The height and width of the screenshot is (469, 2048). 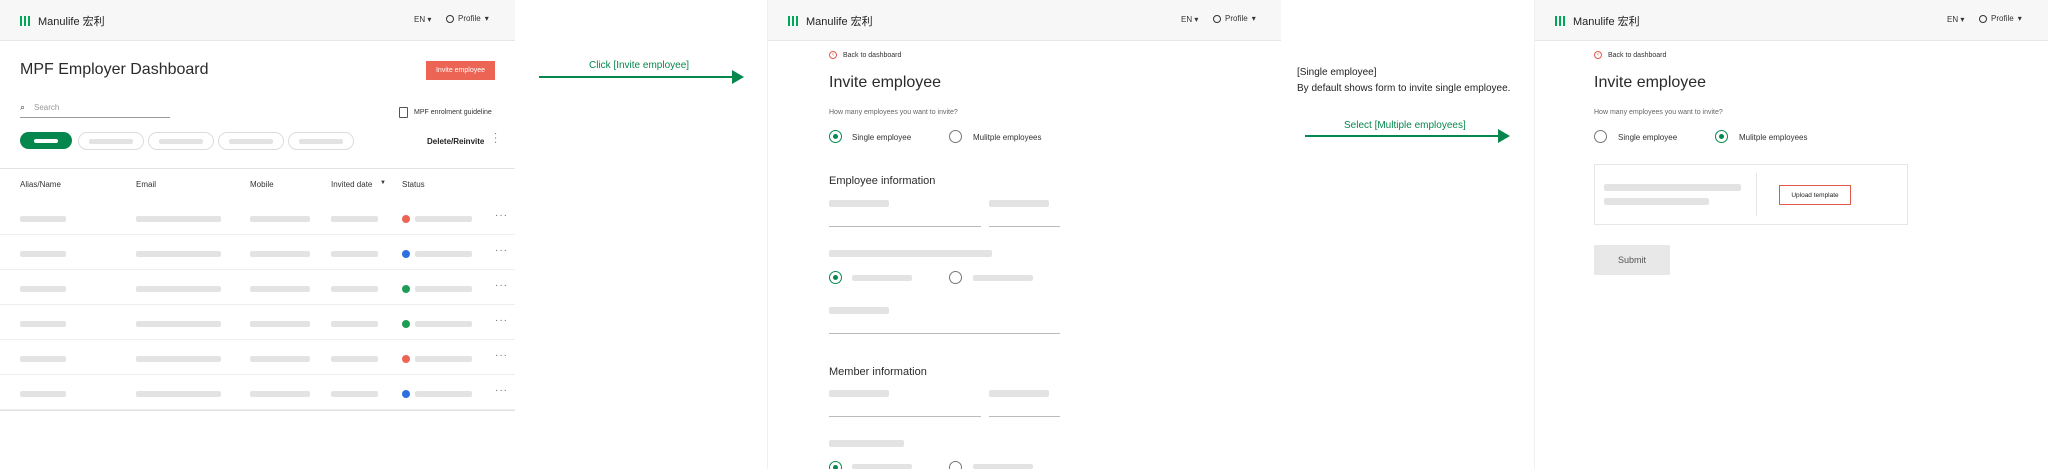 What do you see at coordinates (455, 141) in the screenshot?
I see `delete-reinvite-button: Delete/Reinvite` at bounding box center [455, 141].